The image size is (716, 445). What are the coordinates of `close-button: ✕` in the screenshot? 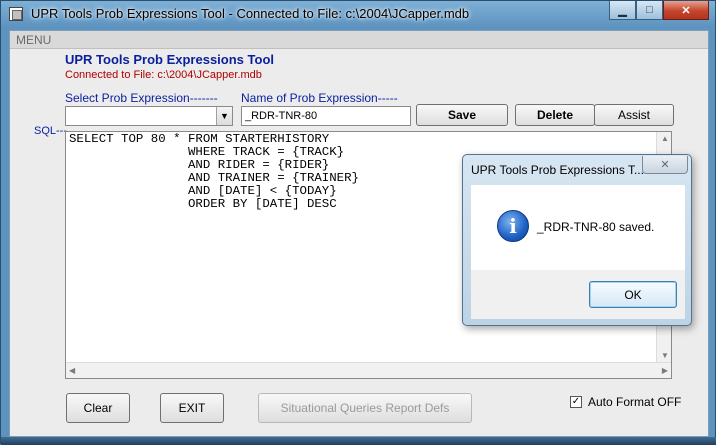 It's located at (686, 10).